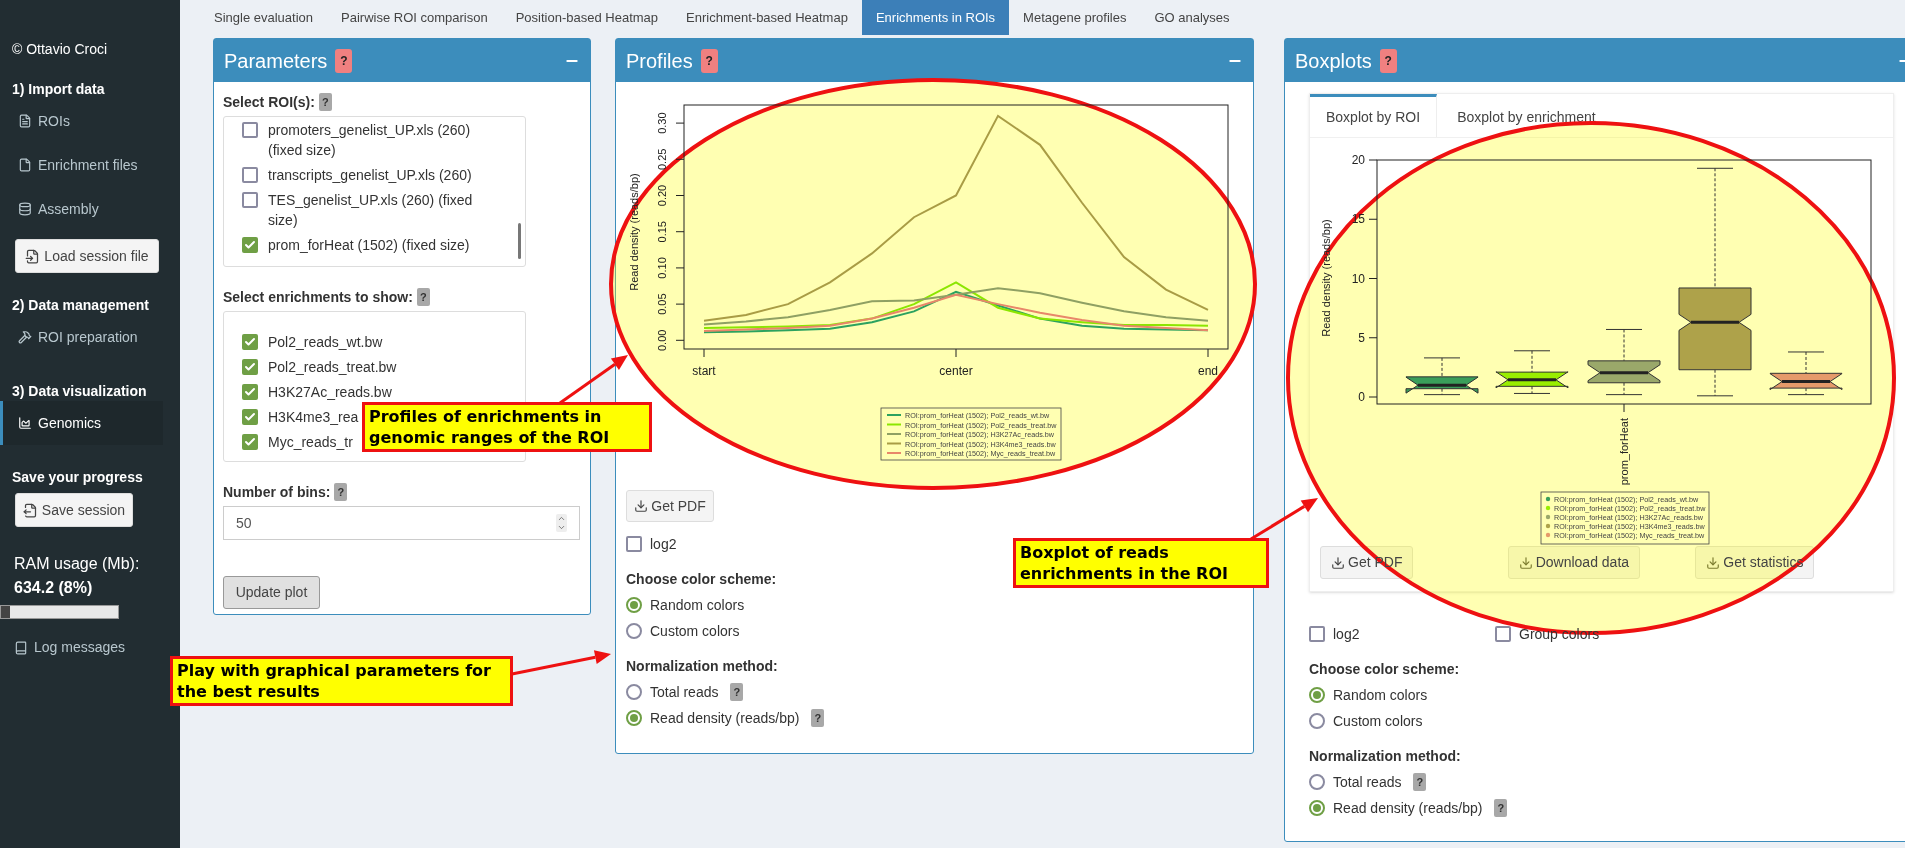  What do you see at coordinates (587, 17) in the screenshot?
I see `nav-tab: Position-based Heatmap` at bounding box center [587, 17].